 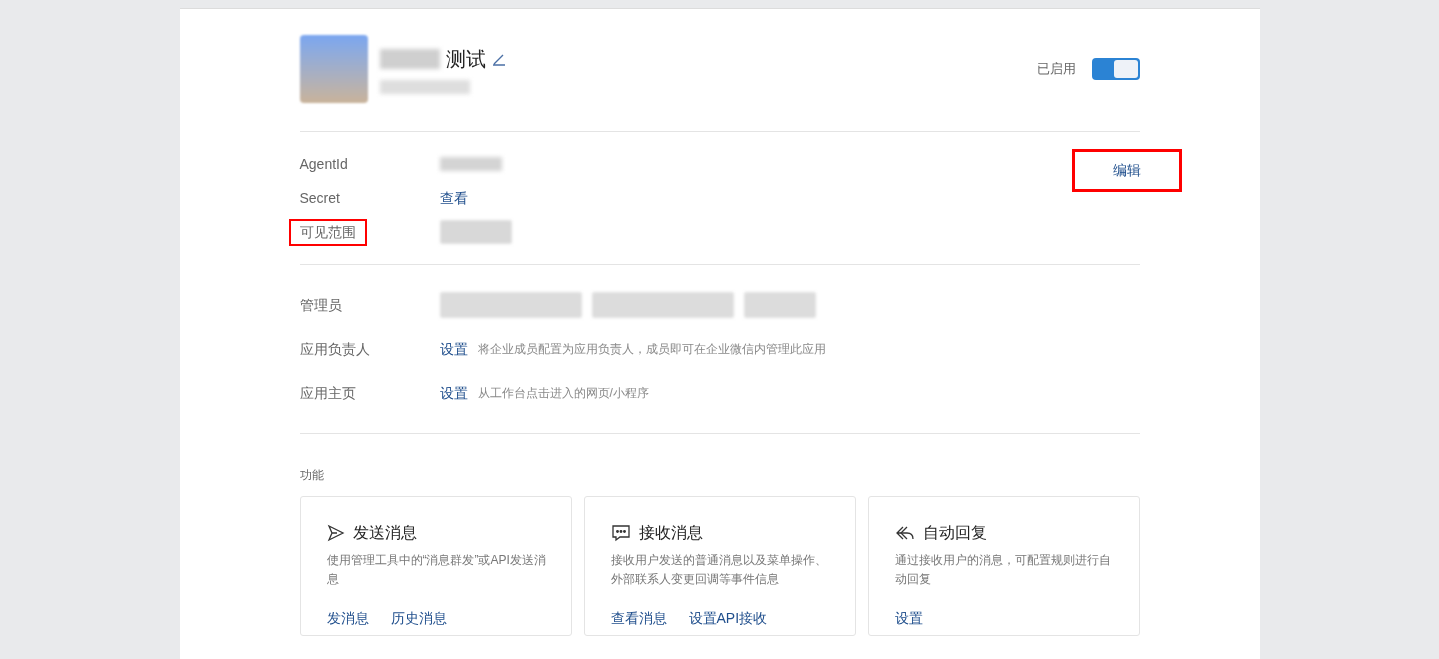 I want to click on field-label: AgentId, so click(x=323, y=164).